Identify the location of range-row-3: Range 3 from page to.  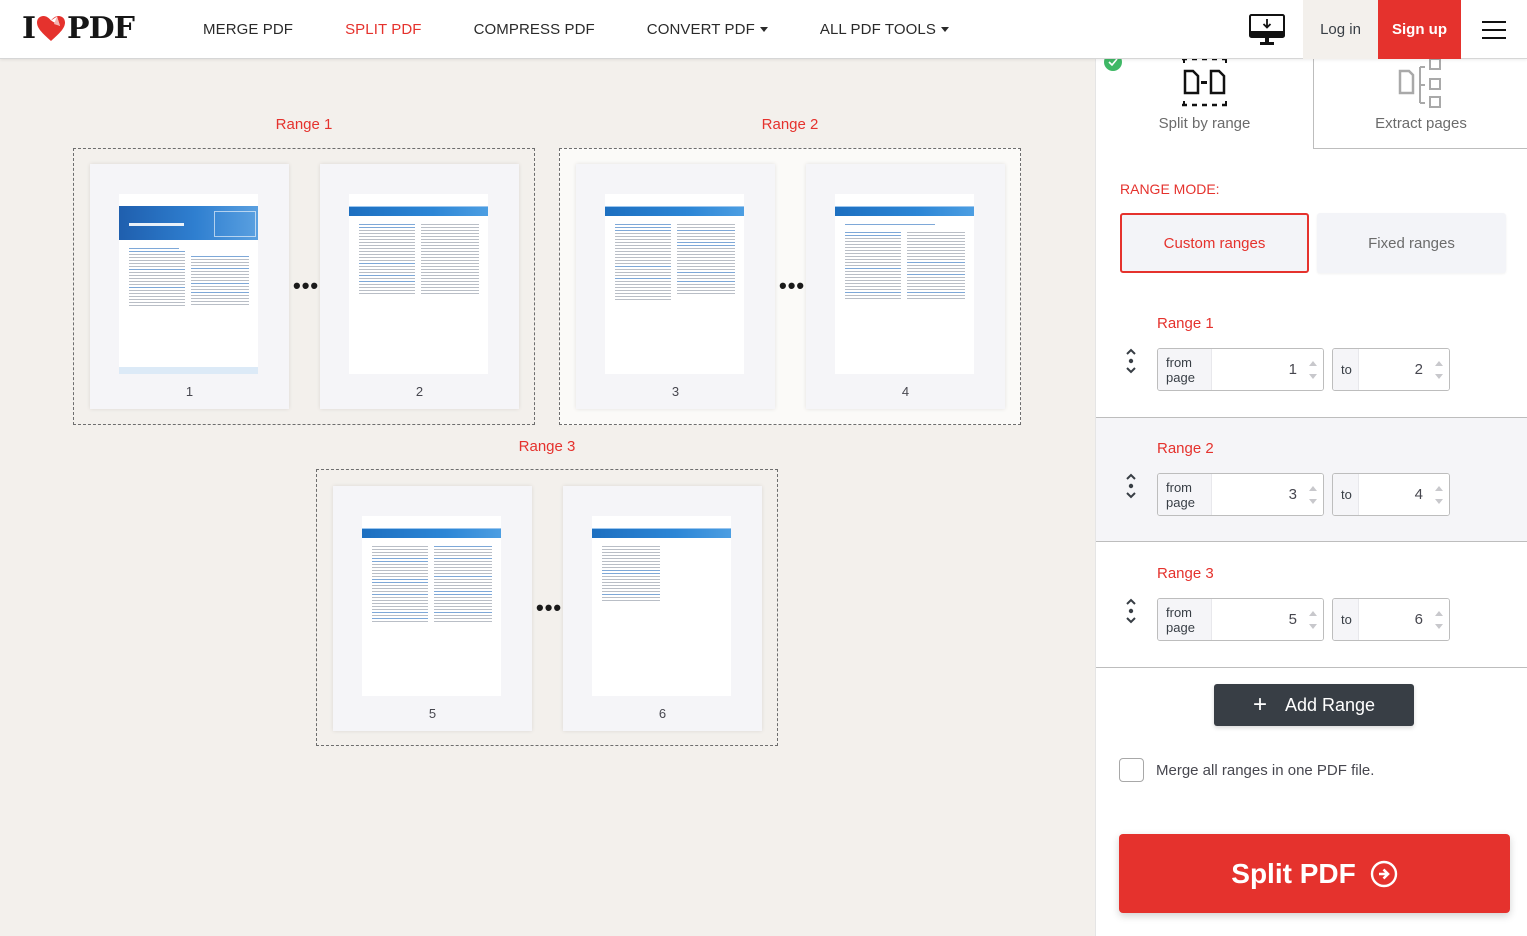
(1311, 605).